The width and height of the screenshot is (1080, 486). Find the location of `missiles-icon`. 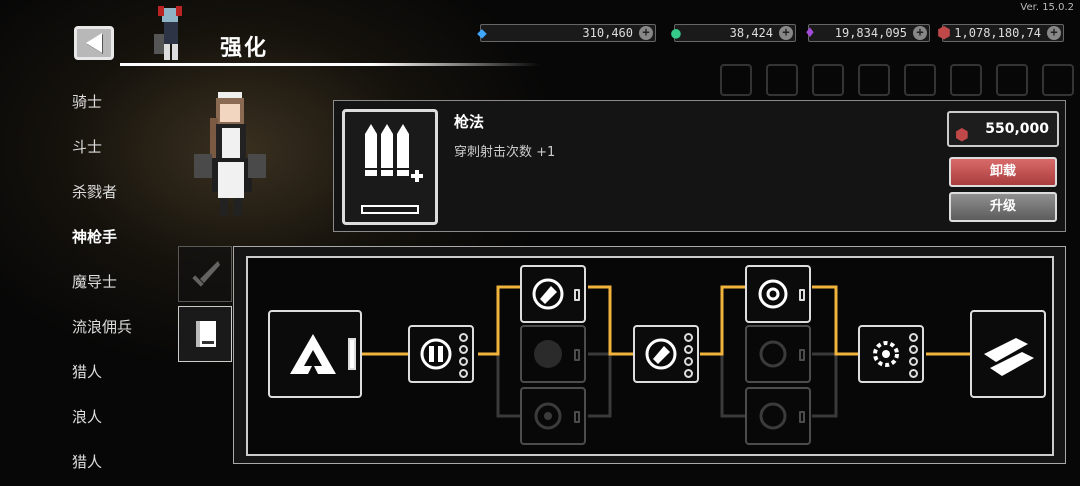

missiles-icon is located at coordinates (1009, 357).